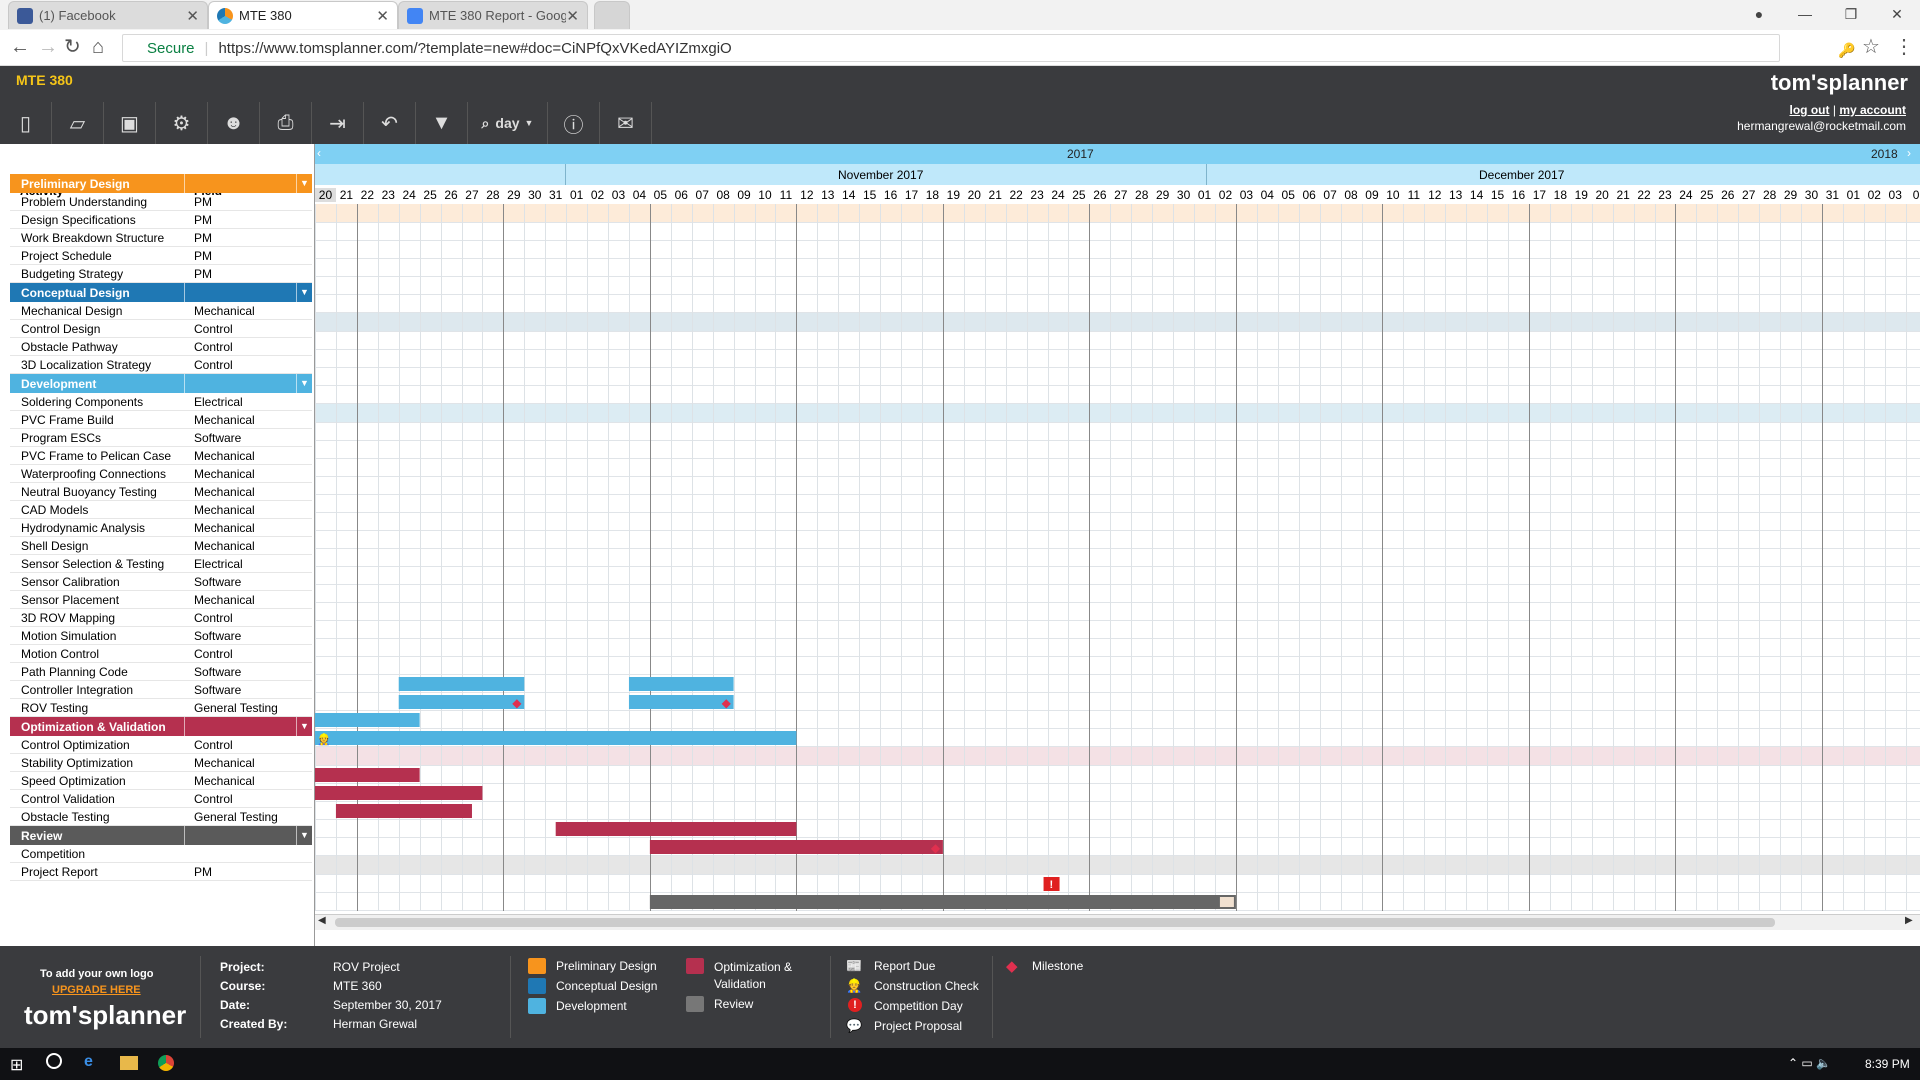  Describe the element at coordinates (161, 546) in the screenshot. I see `activity-row: Shell Design Mechanical` at that location.